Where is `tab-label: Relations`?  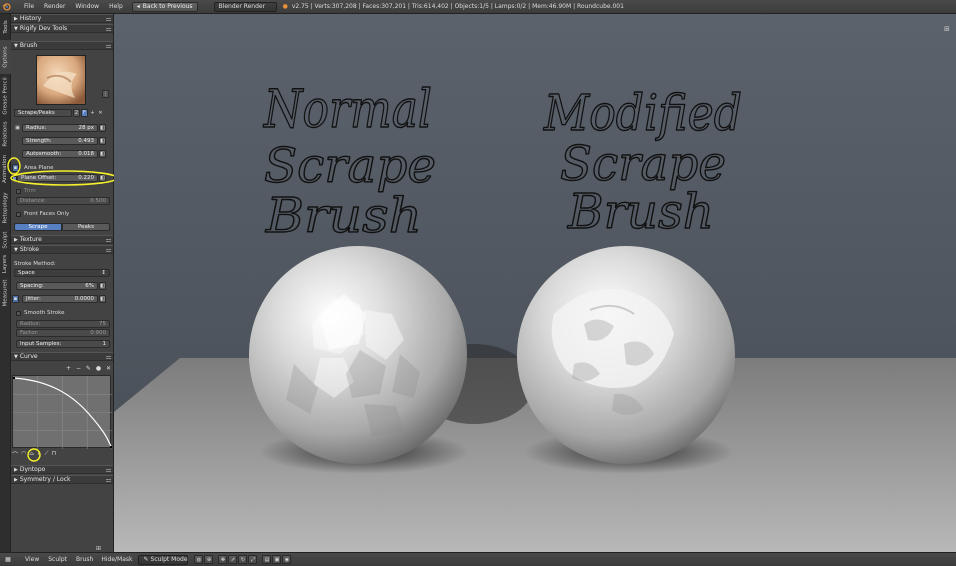
tab-label: Relations is located at coordinates (5, 134).